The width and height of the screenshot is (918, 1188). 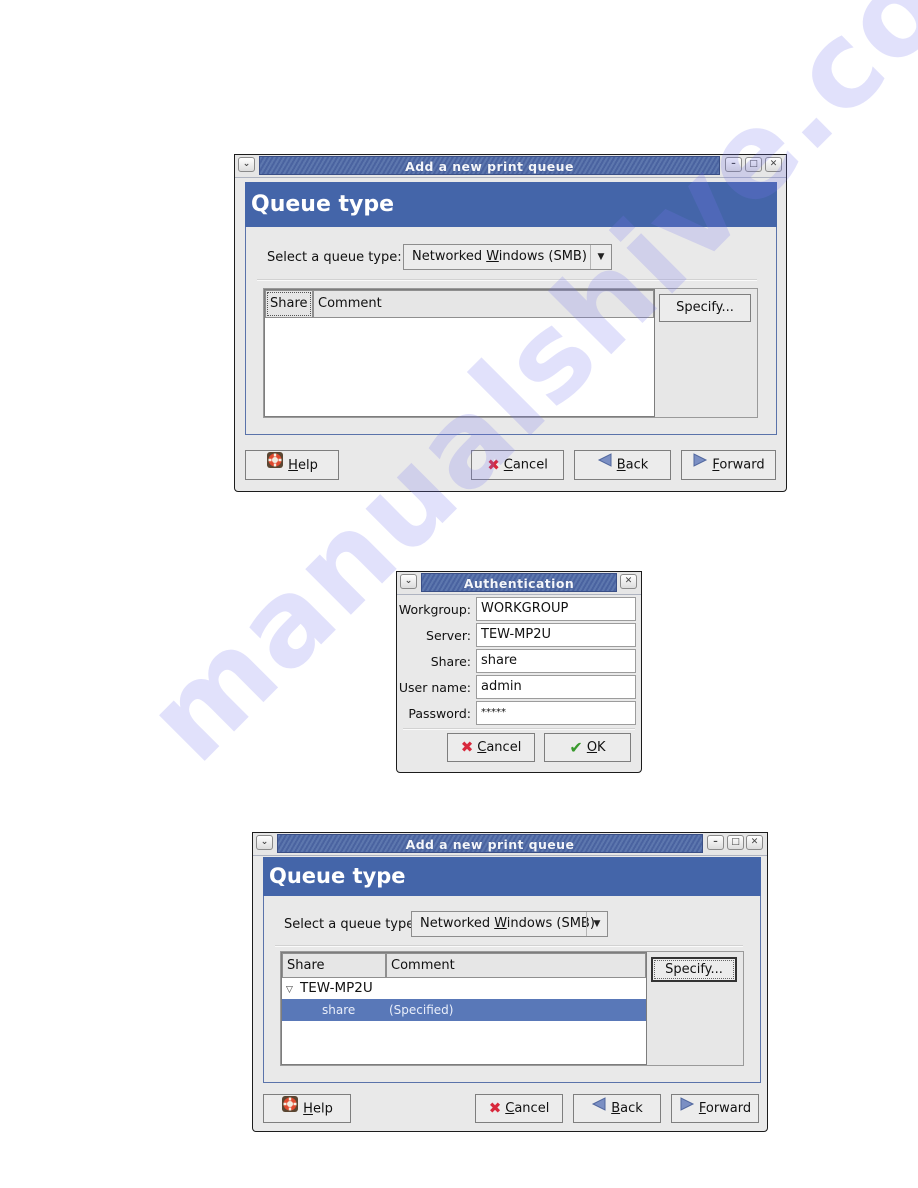 What do you see at coordinates (450, 661) in the screenshot?
I see `share-label: Share:` at bounding box center [450, 661].